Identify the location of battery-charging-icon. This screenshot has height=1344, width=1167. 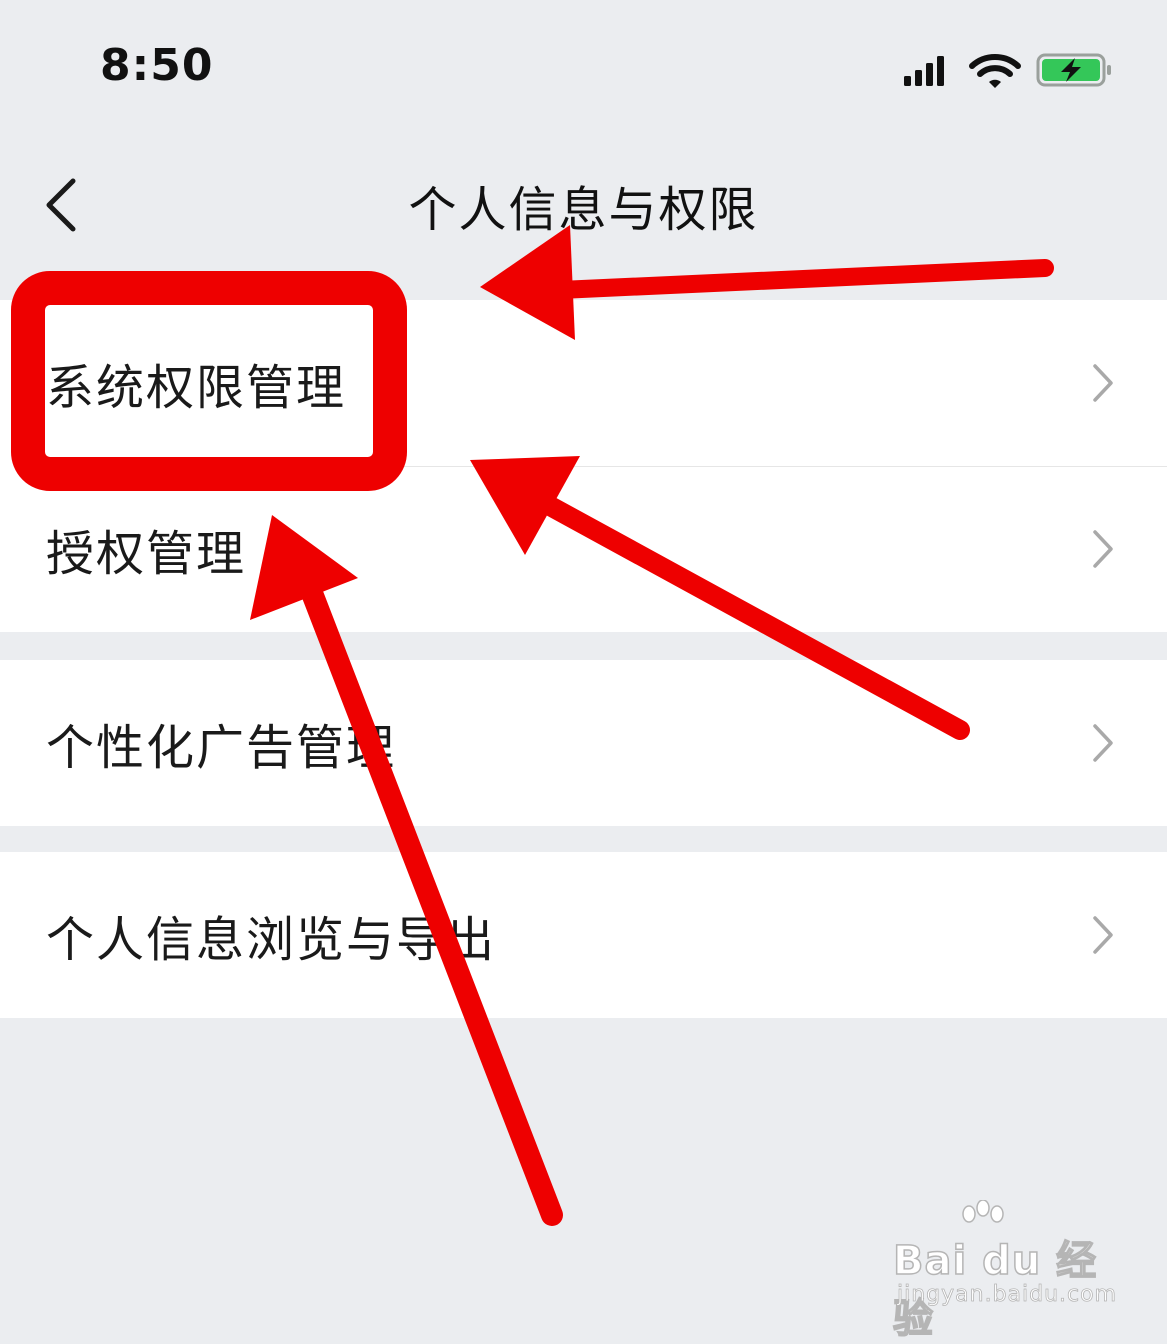
(1073, 70).